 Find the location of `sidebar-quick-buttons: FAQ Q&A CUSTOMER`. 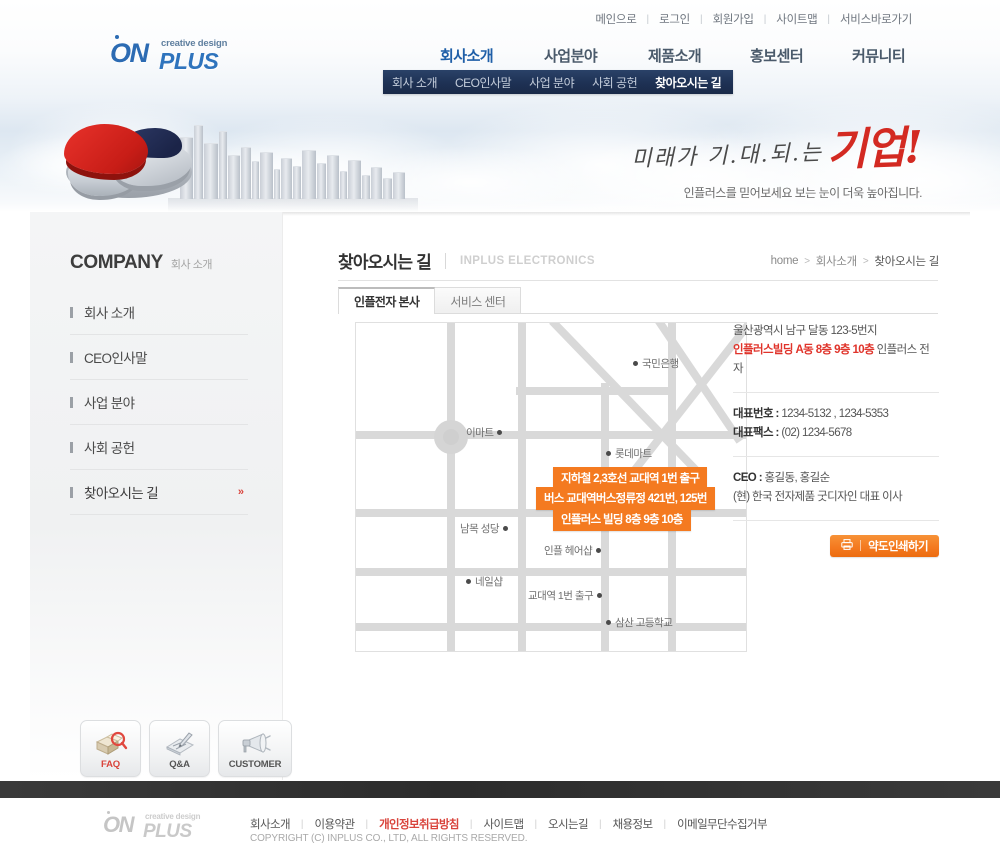

sidebar-quick-buttons: FAQ Q&A CUSTOMER is located at coordinates (186, 748).